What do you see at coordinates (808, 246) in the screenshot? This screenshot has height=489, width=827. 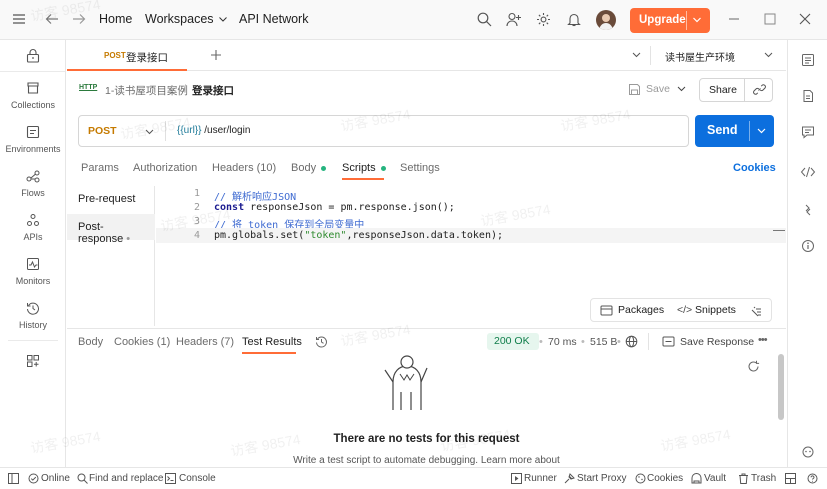 I see `info-icon` at bounding box center [808, 246].